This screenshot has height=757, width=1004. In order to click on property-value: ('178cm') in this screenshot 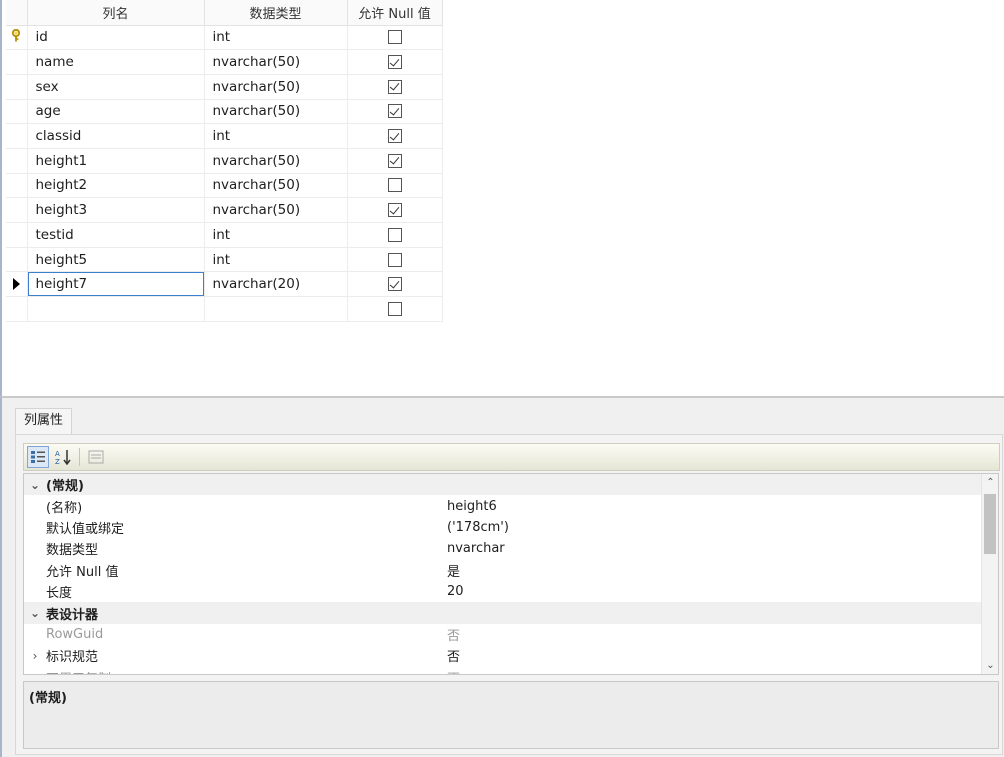, I will do `click(722, 527)`.